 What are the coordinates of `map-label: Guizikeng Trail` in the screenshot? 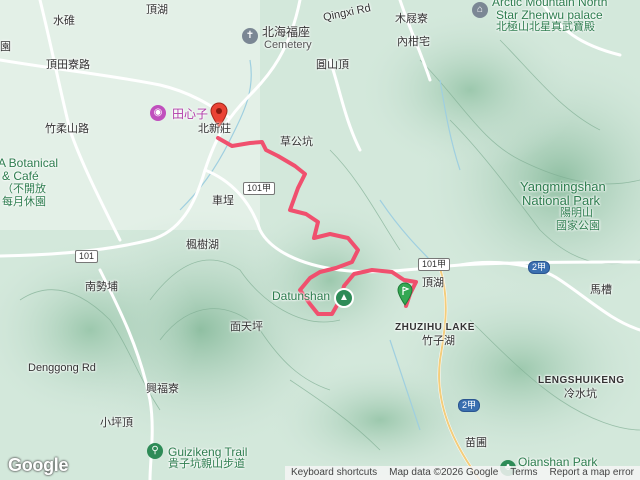 It's located at (208, 452).